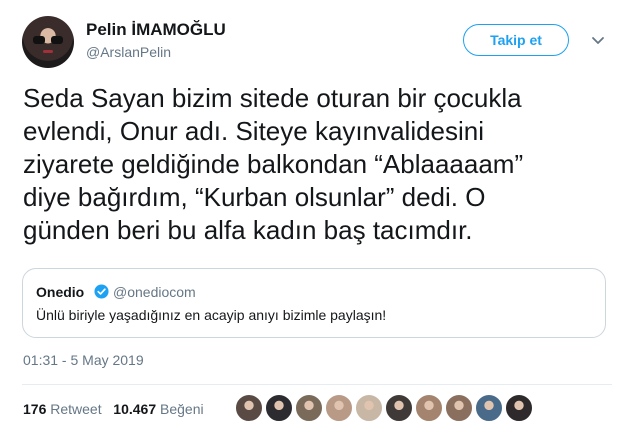 This screenshot has height=432, width=635. I want to click on author-name: Pelin İMAMOĞLU, so click(156, 30).